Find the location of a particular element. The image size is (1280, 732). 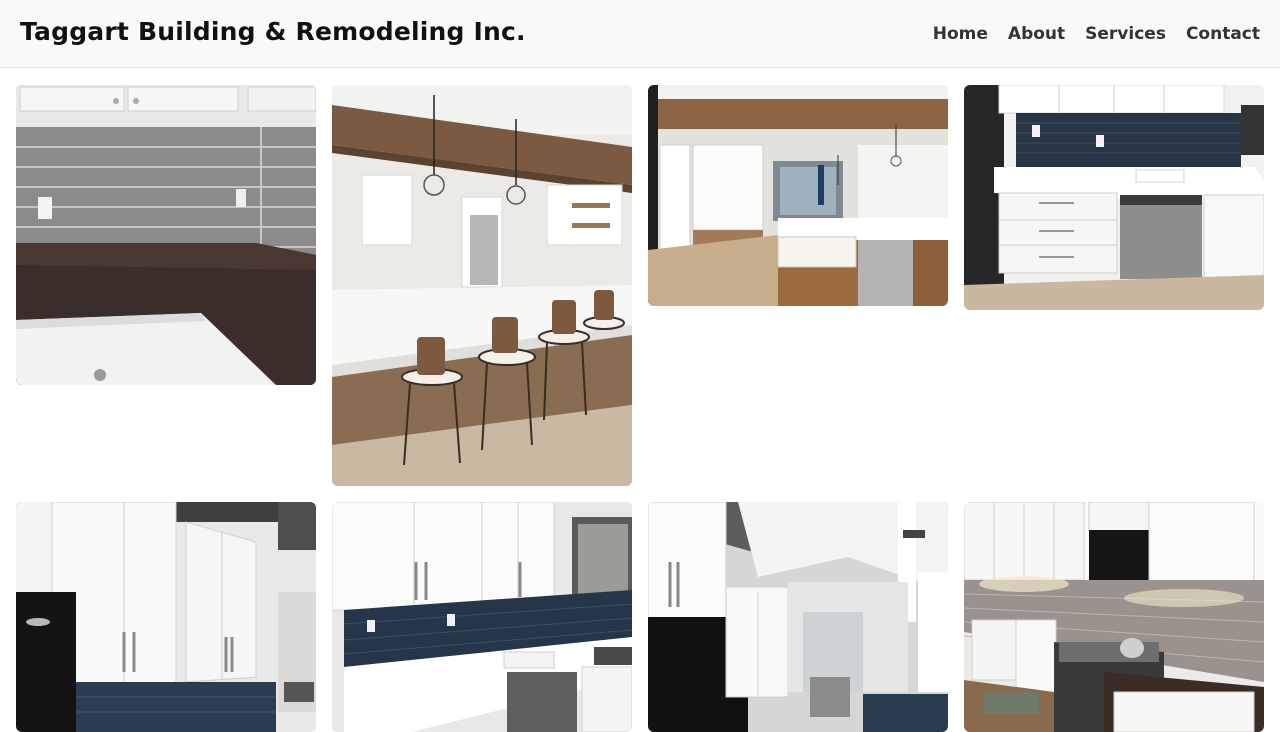

photo-kitchen-island-wood-beam-barstools is located at coordinates (482, 285).